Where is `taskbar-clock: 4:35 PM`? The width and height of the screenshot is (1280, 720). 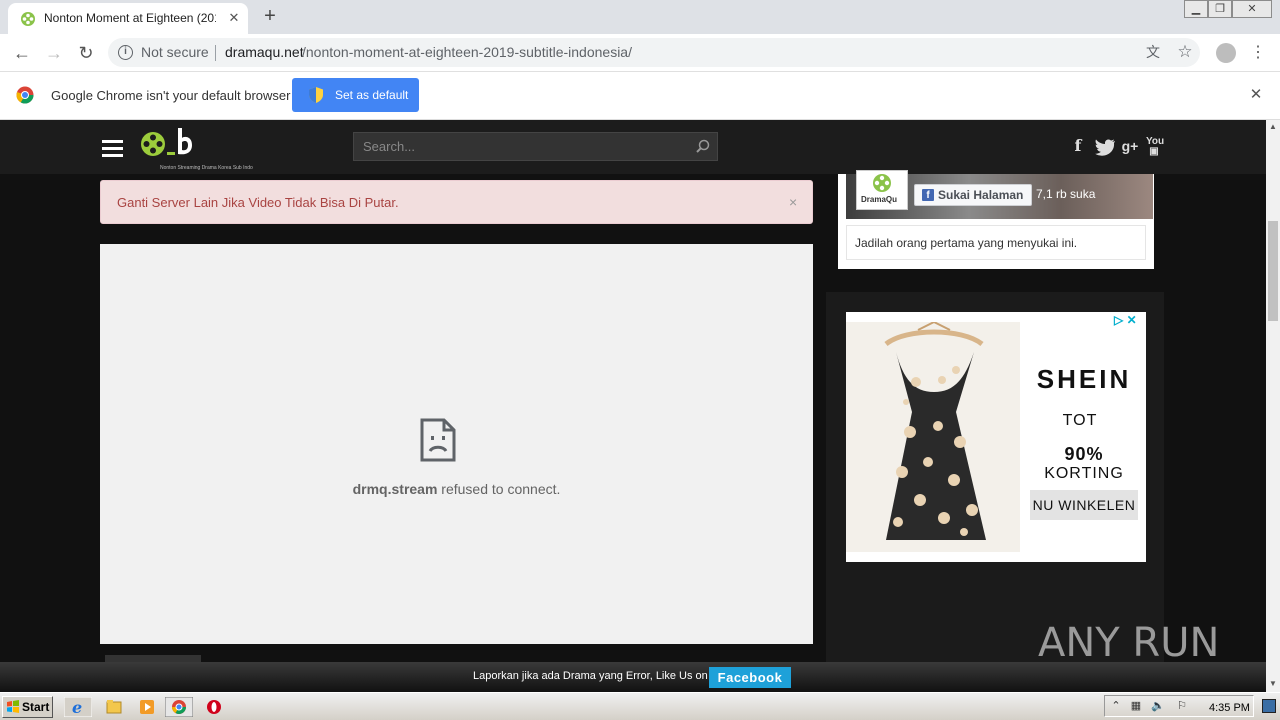
taskbar-clock: 4:35 PM is located at coordinates (1229, 708).